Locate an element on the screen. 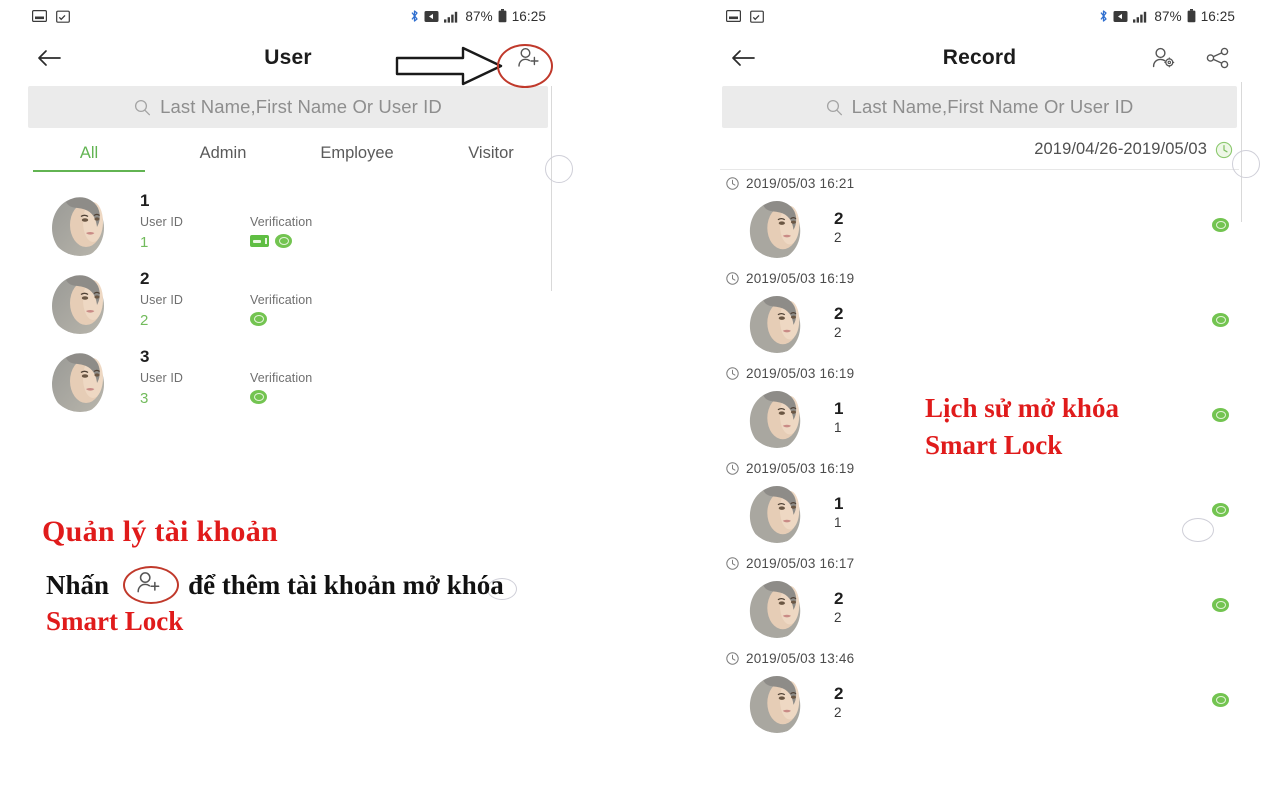  record-info: 1 1 is located at coordinates (838, 417).